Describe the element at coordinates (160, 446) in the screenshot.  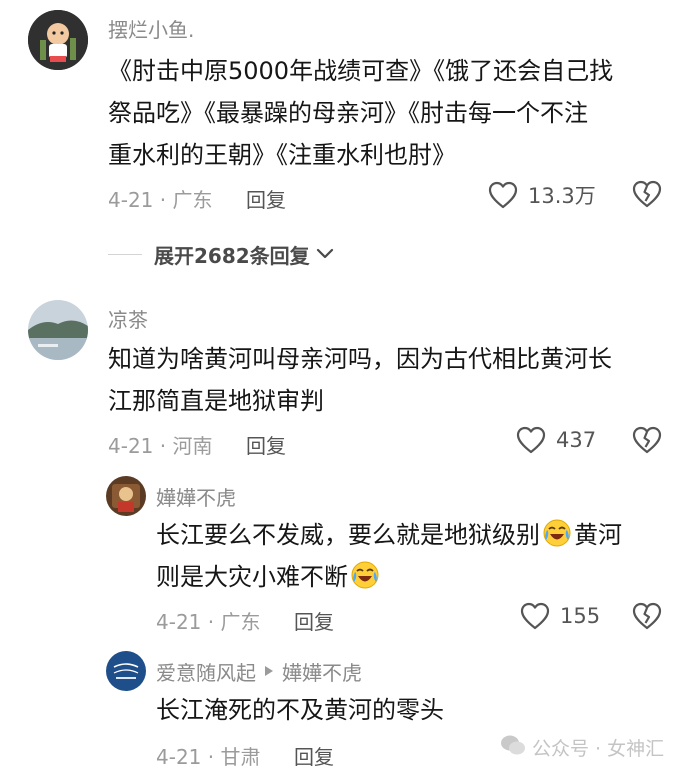
I see `comment-date-location: 4-21 · 河南` at that location.